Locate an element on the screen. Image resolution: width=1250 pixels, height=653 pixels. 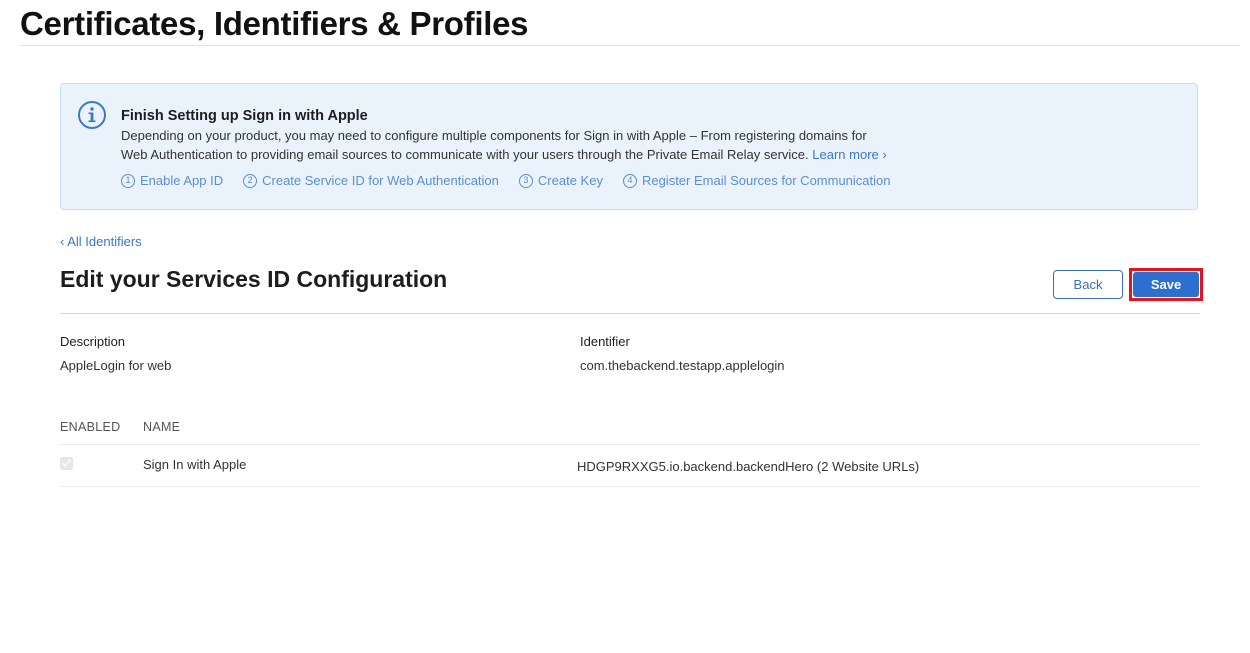
description-label: Description is located at coordinates (93, 341).